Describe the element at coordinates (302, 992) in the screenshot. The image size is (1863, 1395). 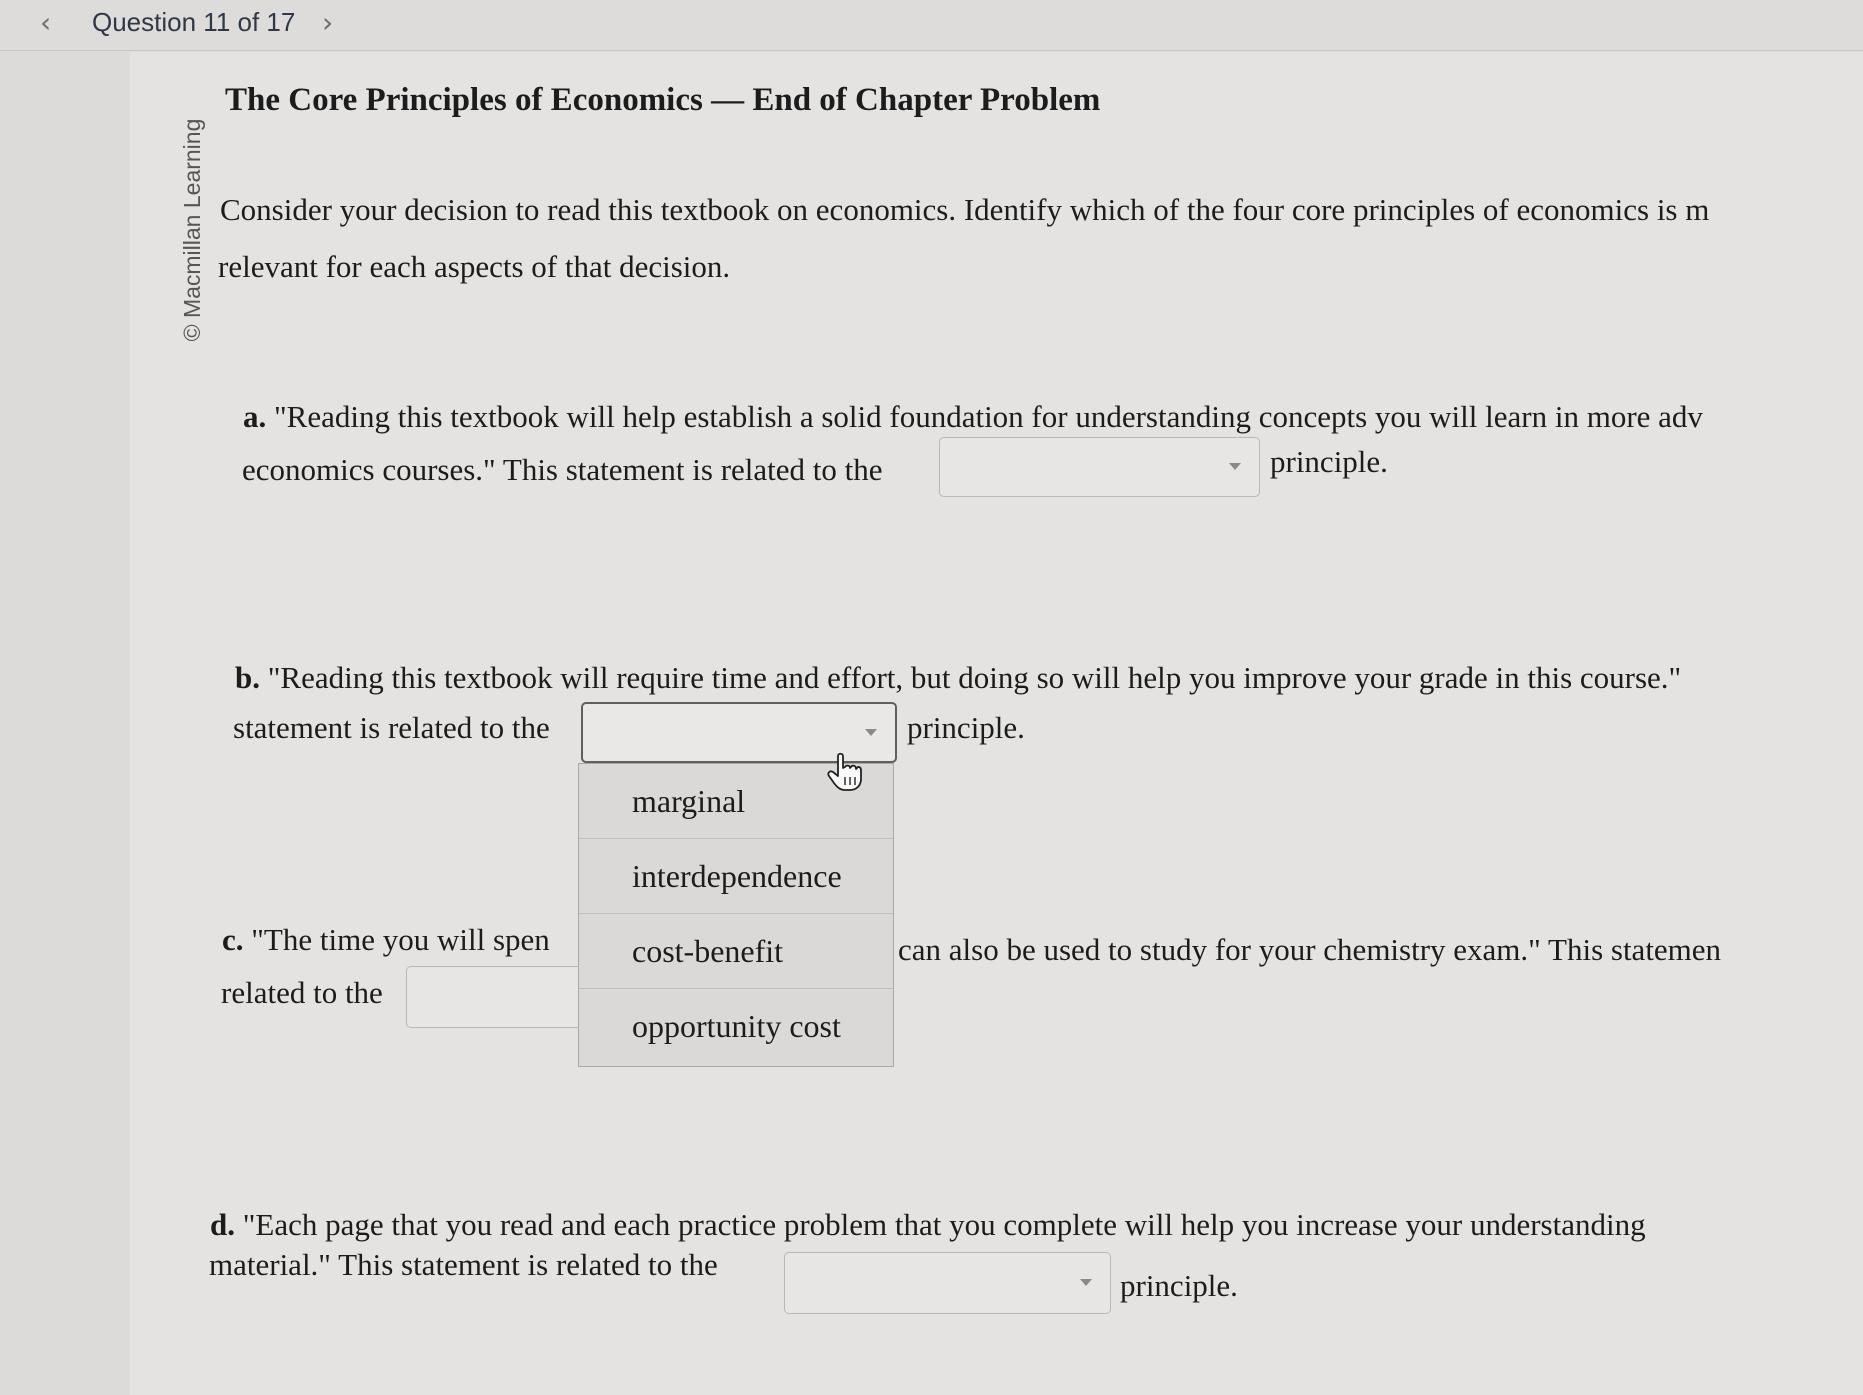
I see `item-c-line-2: related to the` at that location.